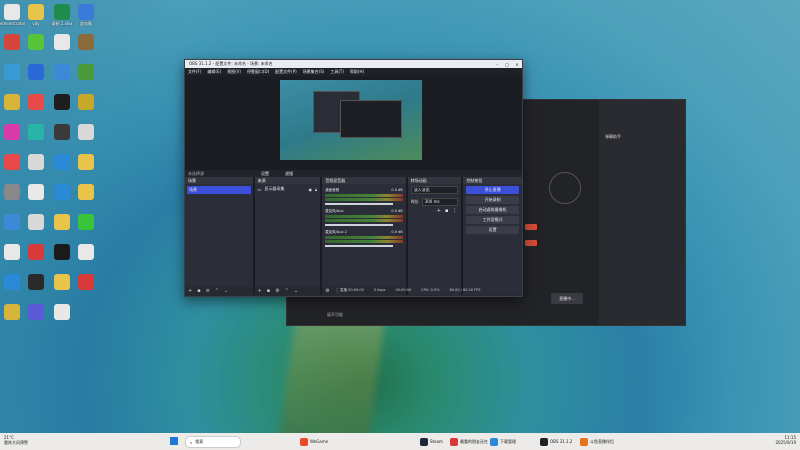  What do you see at coordinates (474, 441) in the screenshot?
I see `taskbar-app-label: 最重的朋友还在` at bounding box center [474, 441].